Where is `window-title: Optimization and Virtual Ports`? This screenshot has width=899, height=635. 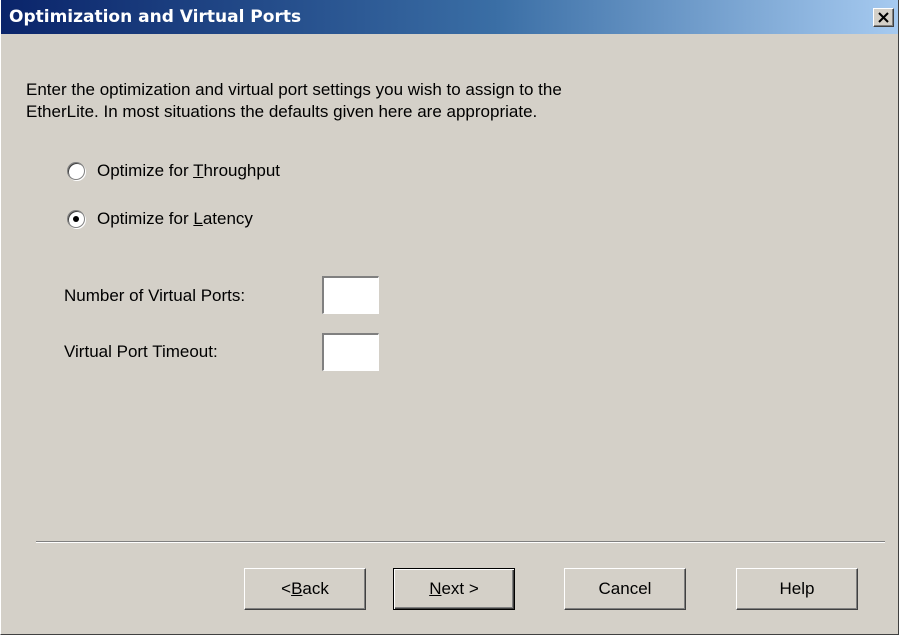 window-title: Optimization and Virtual Ports is located at coordinates (155, 17).